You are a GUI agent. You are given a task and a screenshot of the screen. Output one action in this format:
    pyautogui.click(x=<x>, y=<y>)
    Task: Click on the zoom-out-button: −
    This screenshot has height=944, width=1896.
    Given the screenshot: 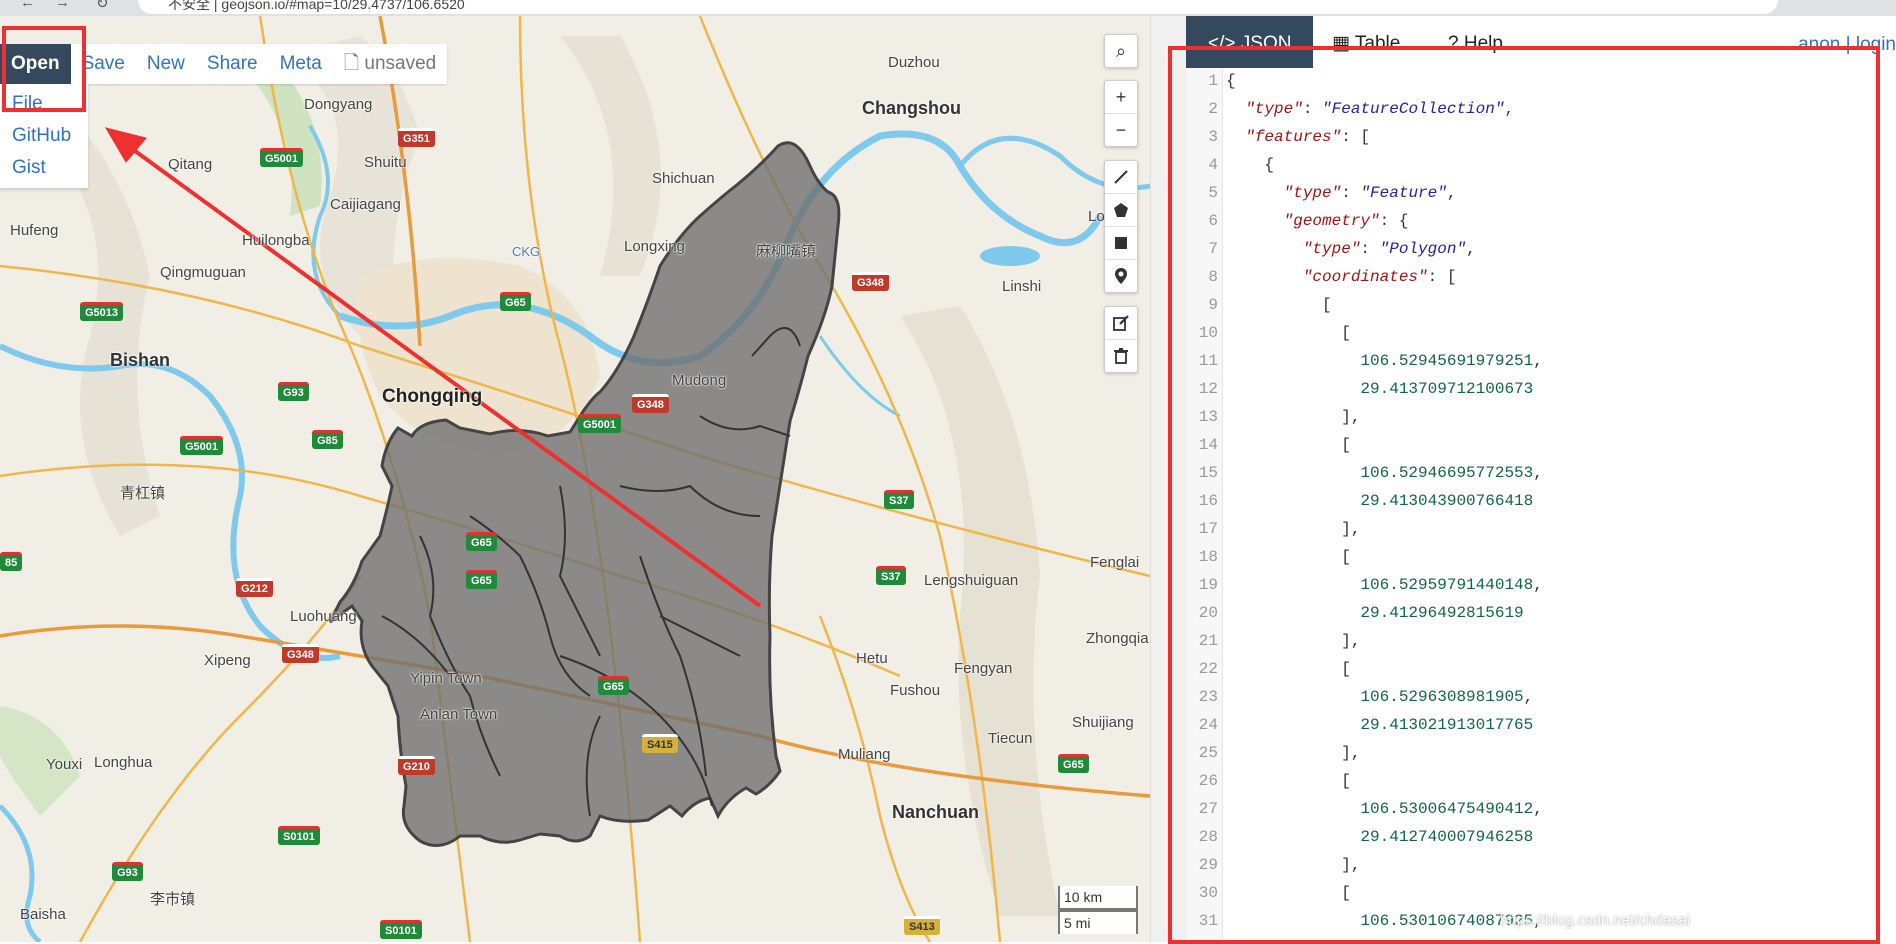 What is the action you would take?
    pyautogui.click(x=1121, y=130)
    